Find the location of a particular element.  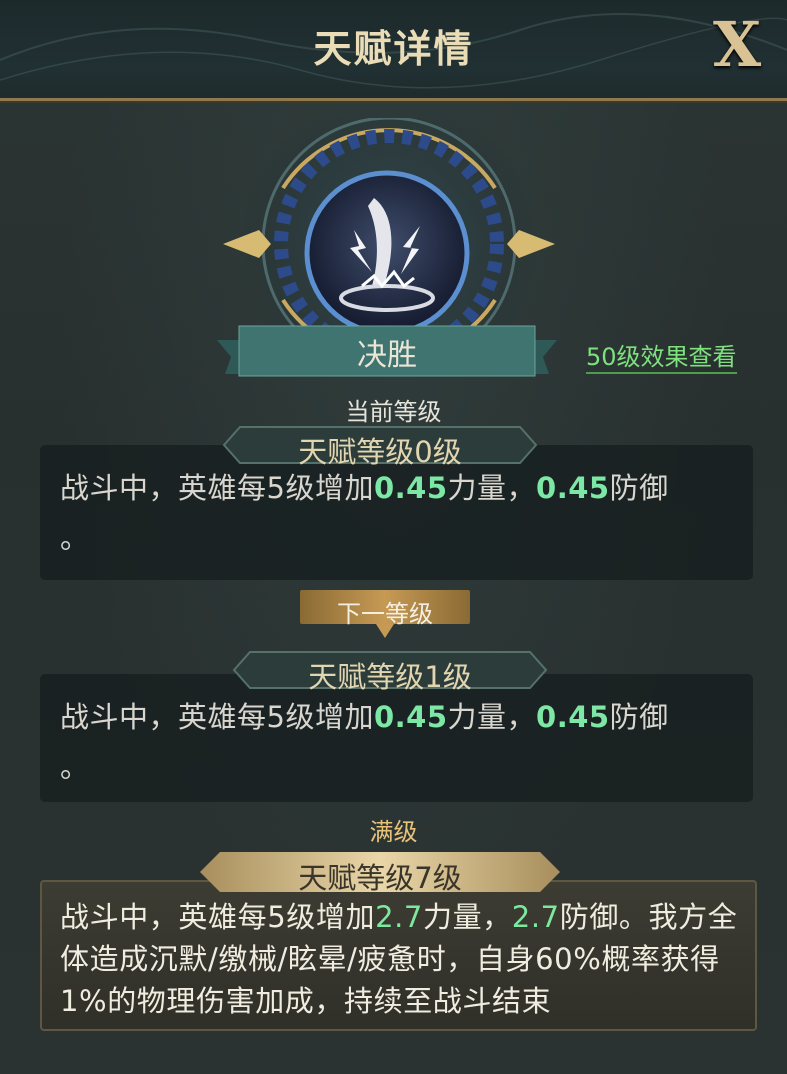

next-level-description: 战斗中，英雄每5级增加0.45力量，0.45防御。 is located at coordinates (398, 742).